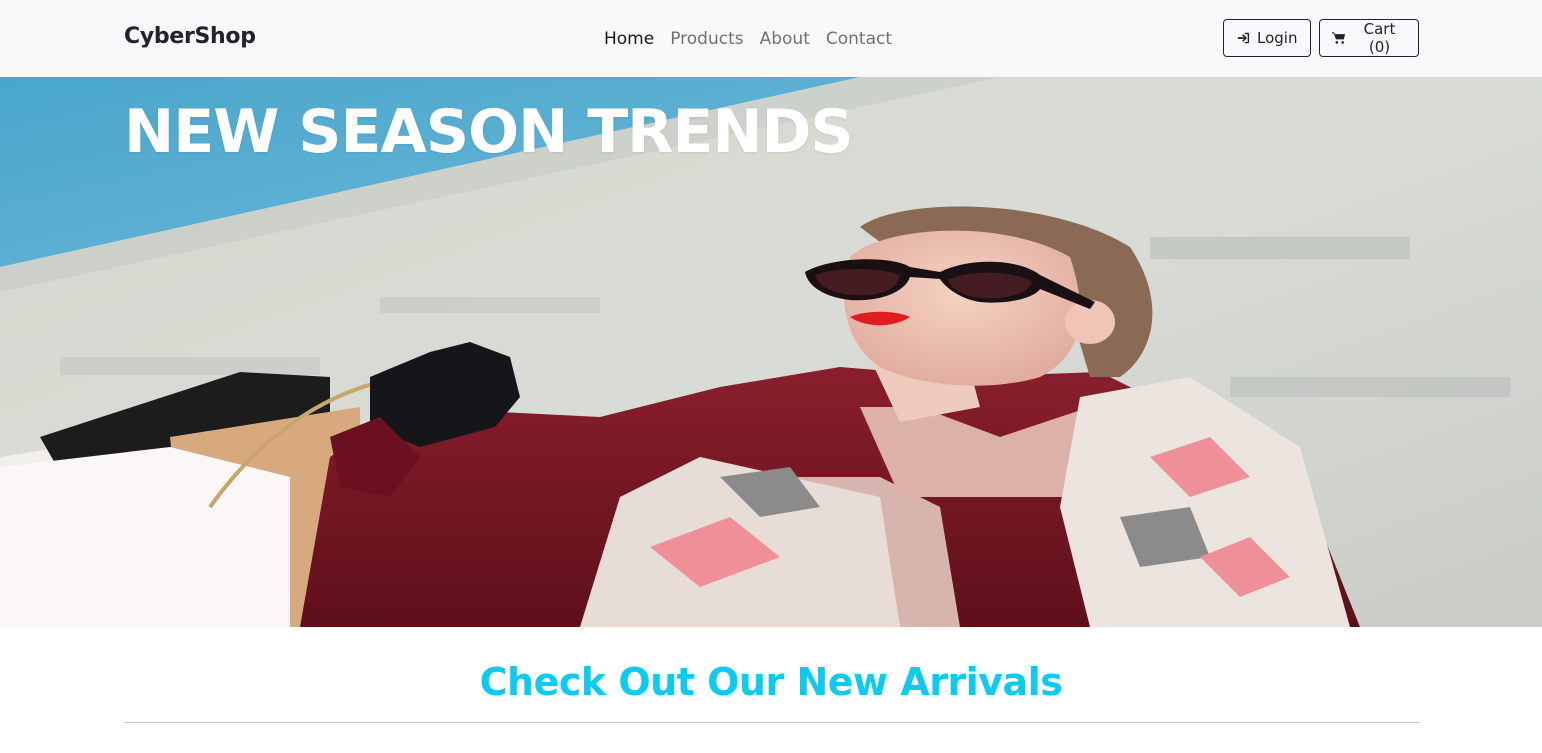 The width and height of the screenshot is (1542, 753). I want to click on login-button-label: Login, so click(1277, 38).